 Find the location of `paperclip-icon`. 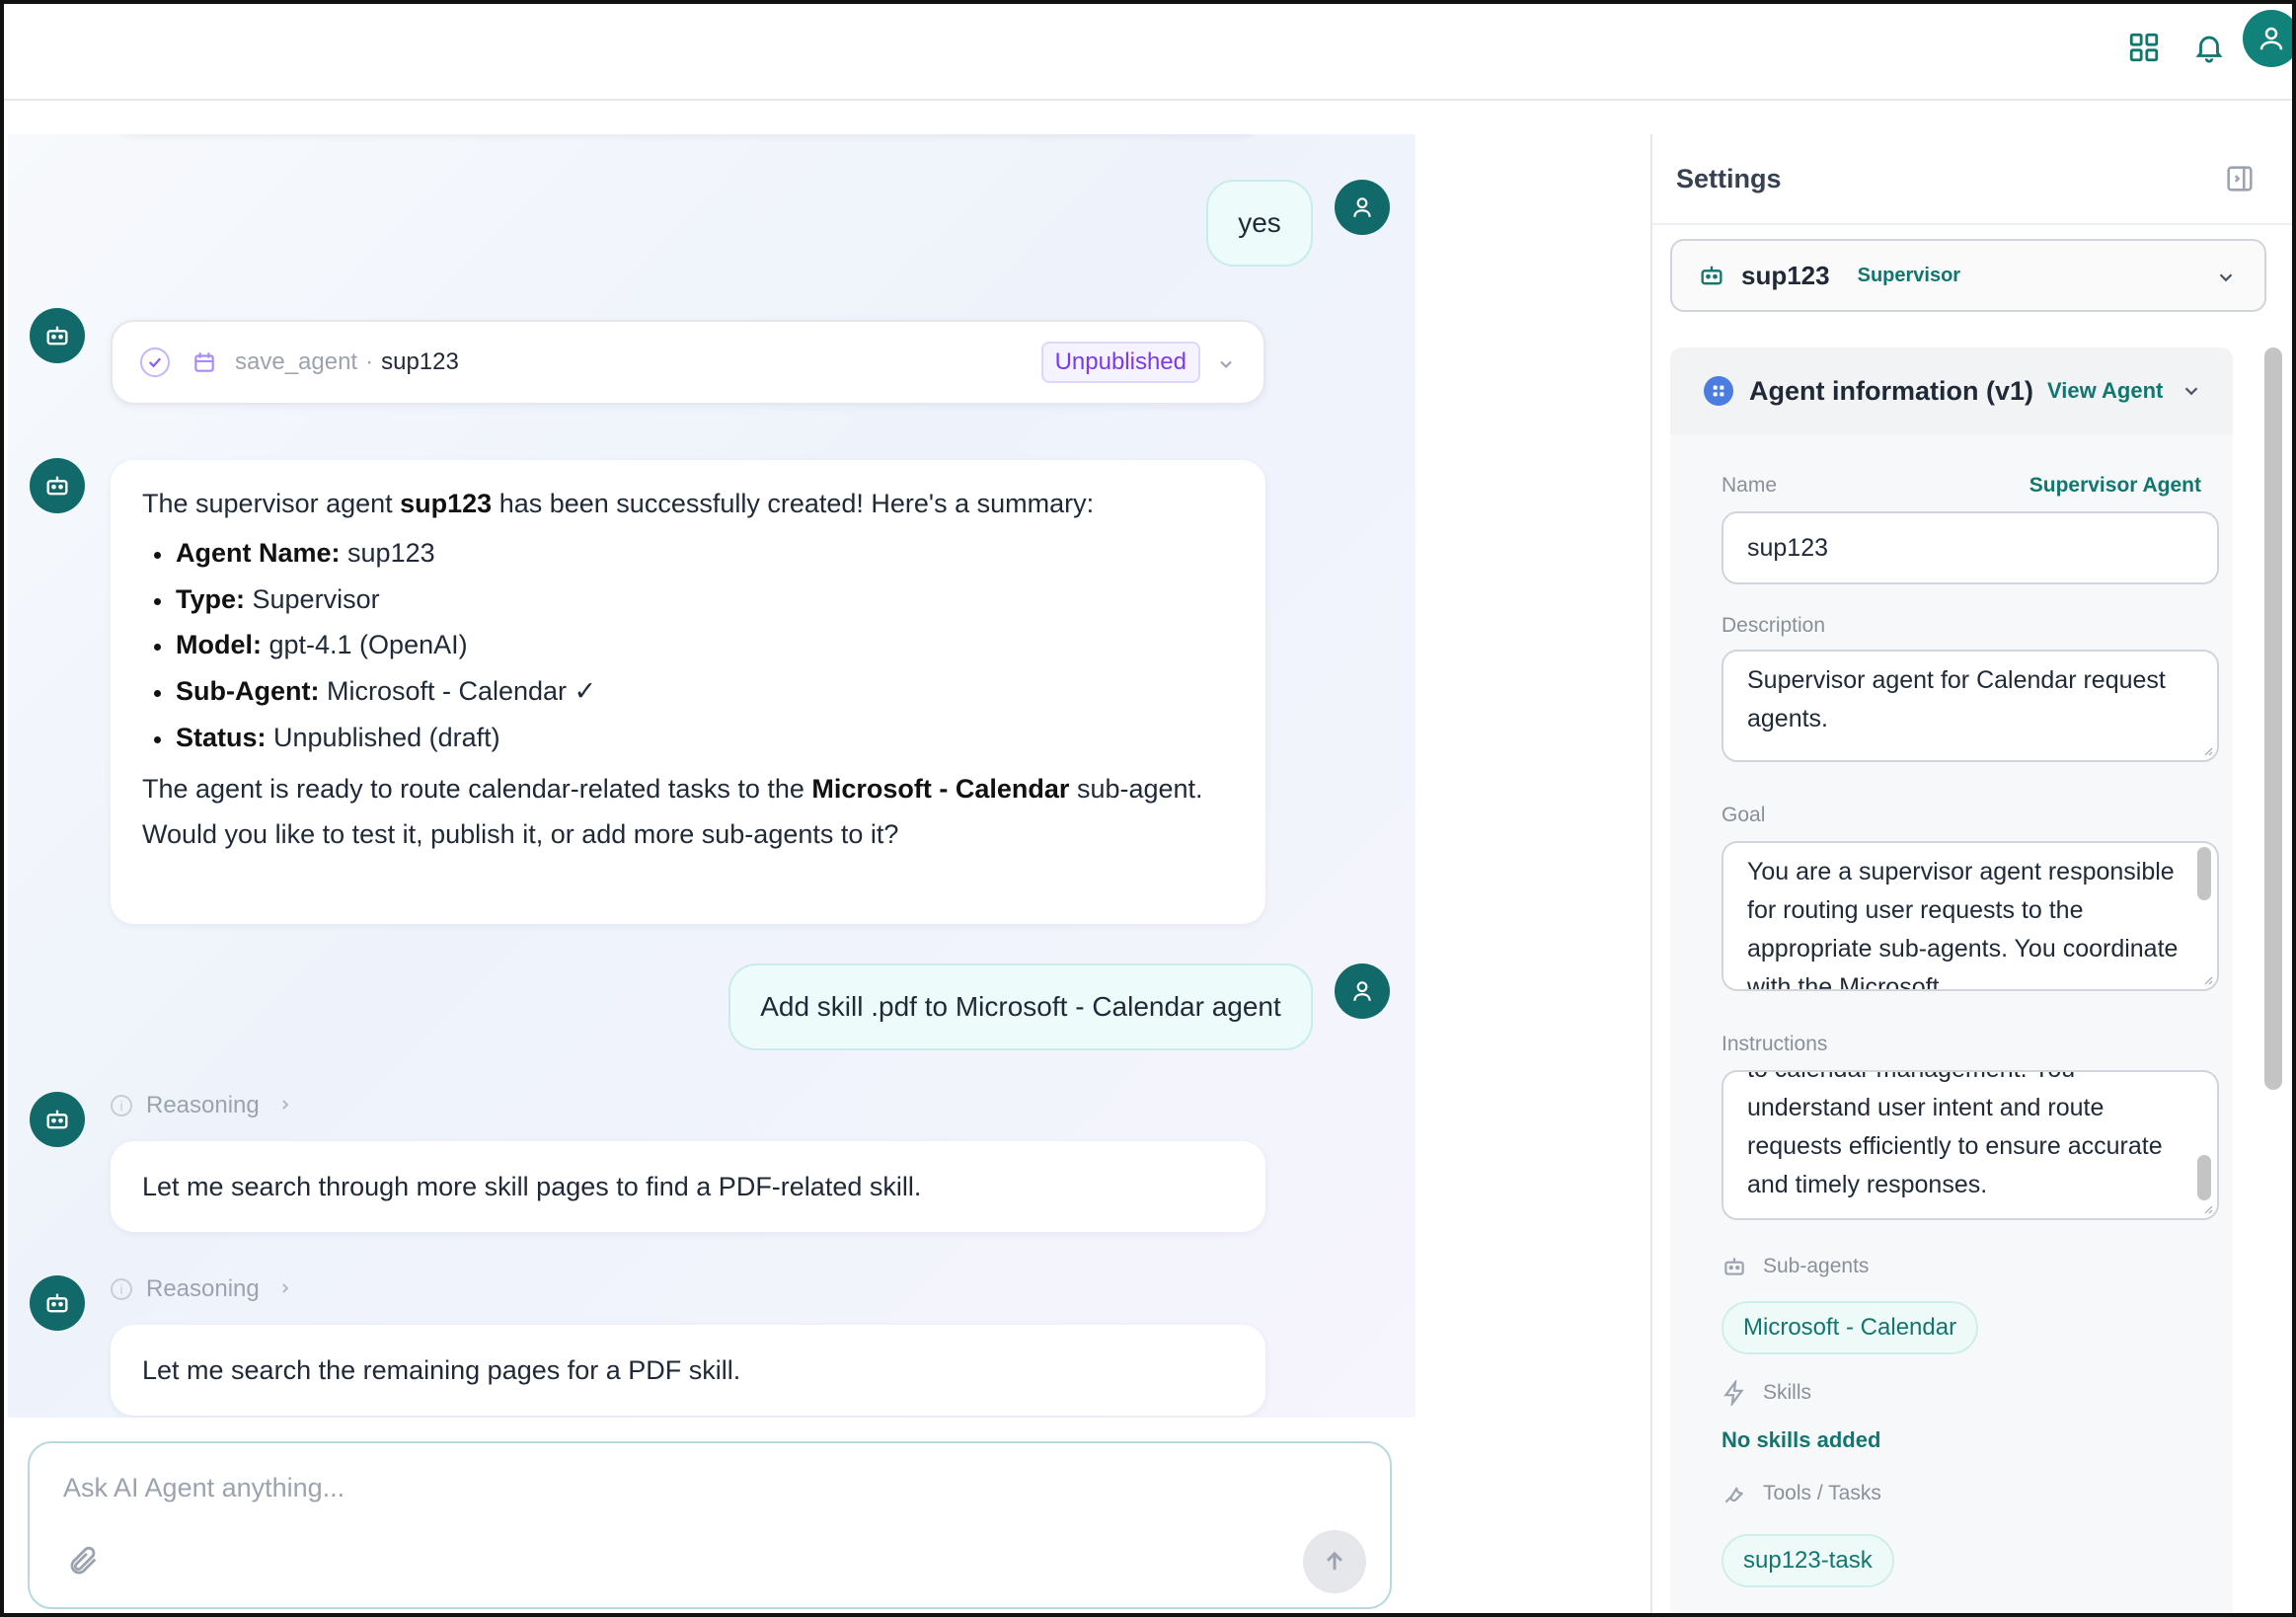

paperclip-icon is located at coordinates (84, 1561).